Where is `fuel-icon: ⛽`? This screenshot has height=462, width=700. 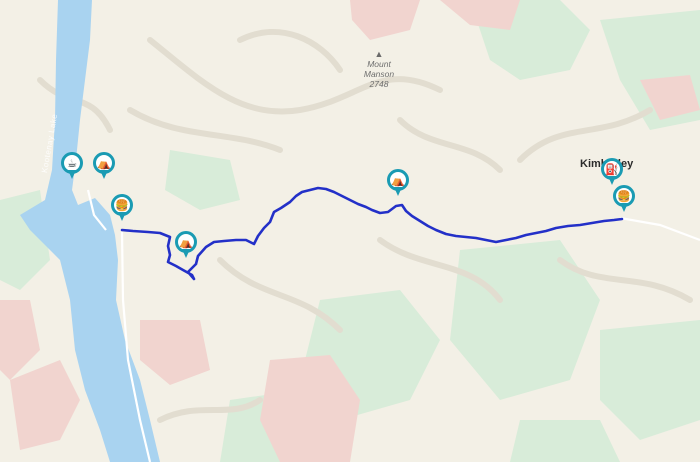 fuel-icon: ⛽ is located at coordinates (612, 169).